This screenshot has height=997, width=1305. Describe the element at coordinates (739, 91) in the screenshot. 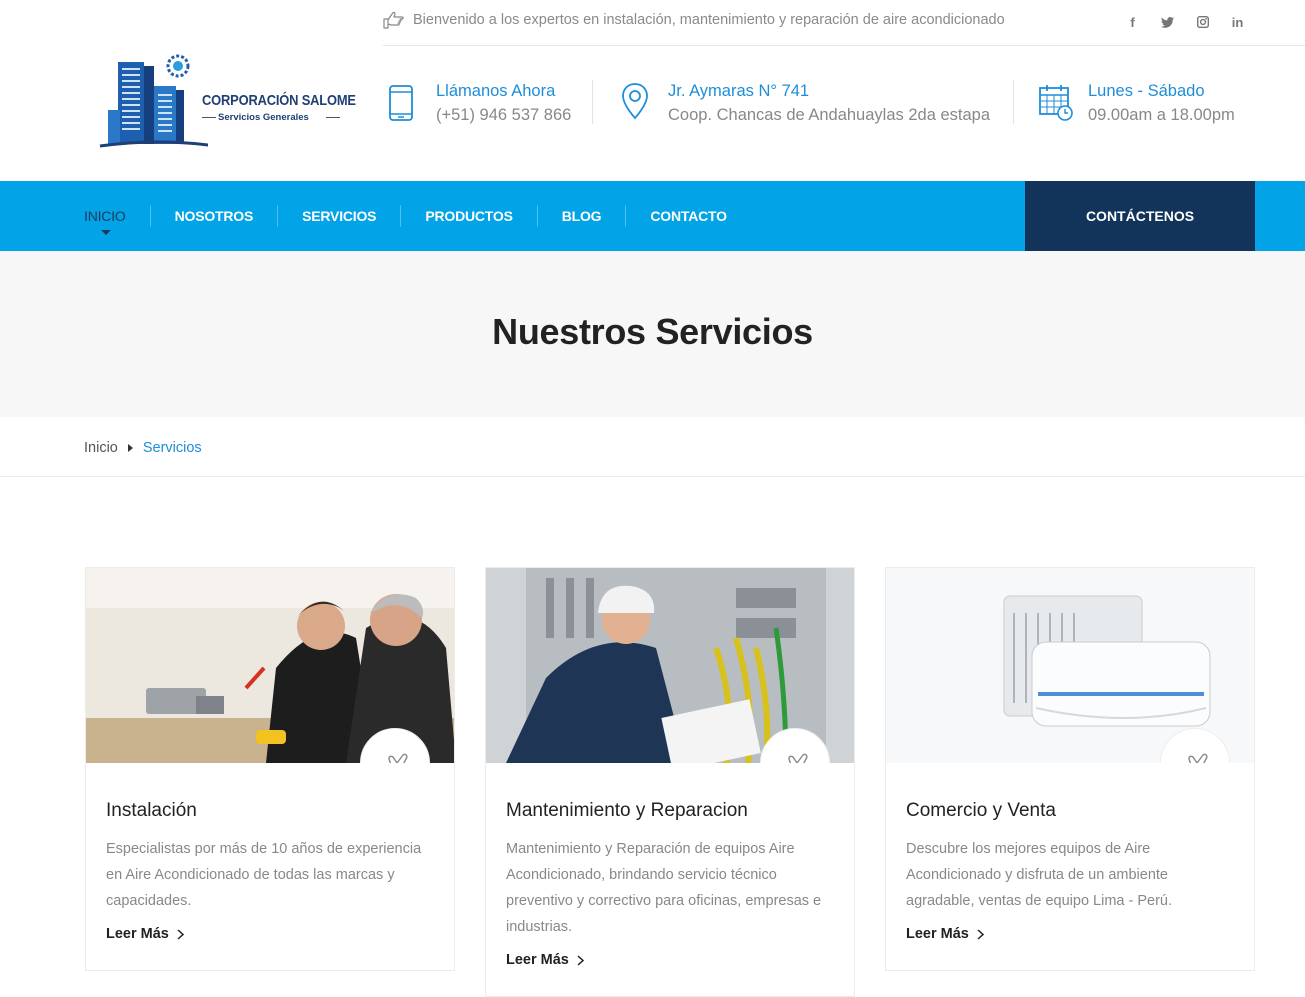

I see `info-address-title: Jr. Aymaras N° 741` at that location.